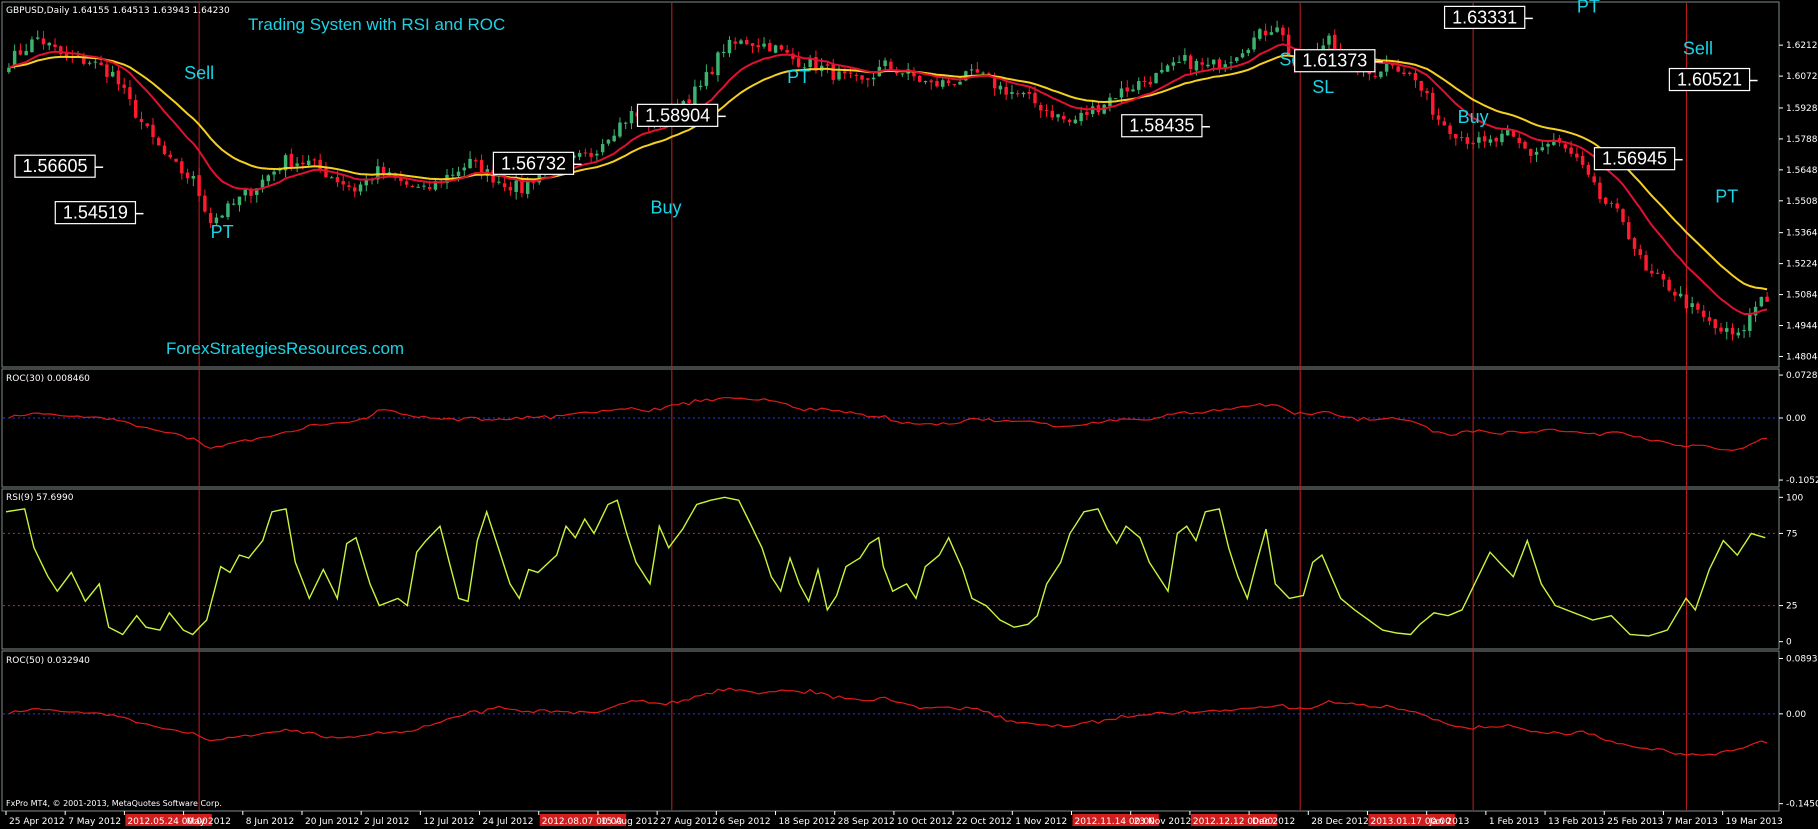  Describe the element at coordinates (376, 24) in the screenshot. I see `chart-title: Trading Systen with RSI and ROC` at that location.